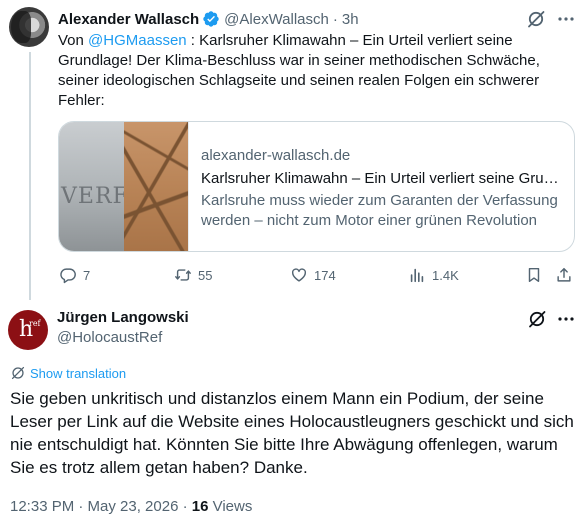 The width and height of the screenshot is (588, 528). I want to click on author-name: Jürgen Langowski, so click(123, 317).